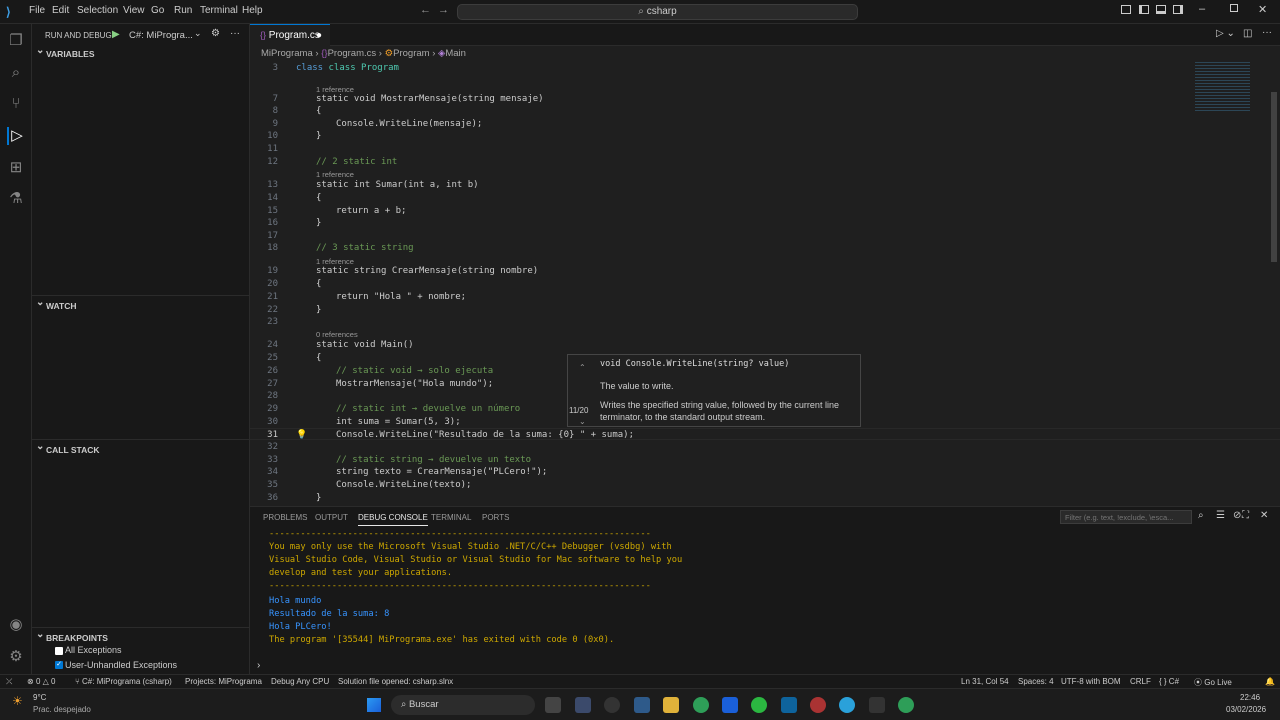 The width and height of the screenshot is (1280, 720). I want to click on console-prompt-icon: ›, so click(258, 665).